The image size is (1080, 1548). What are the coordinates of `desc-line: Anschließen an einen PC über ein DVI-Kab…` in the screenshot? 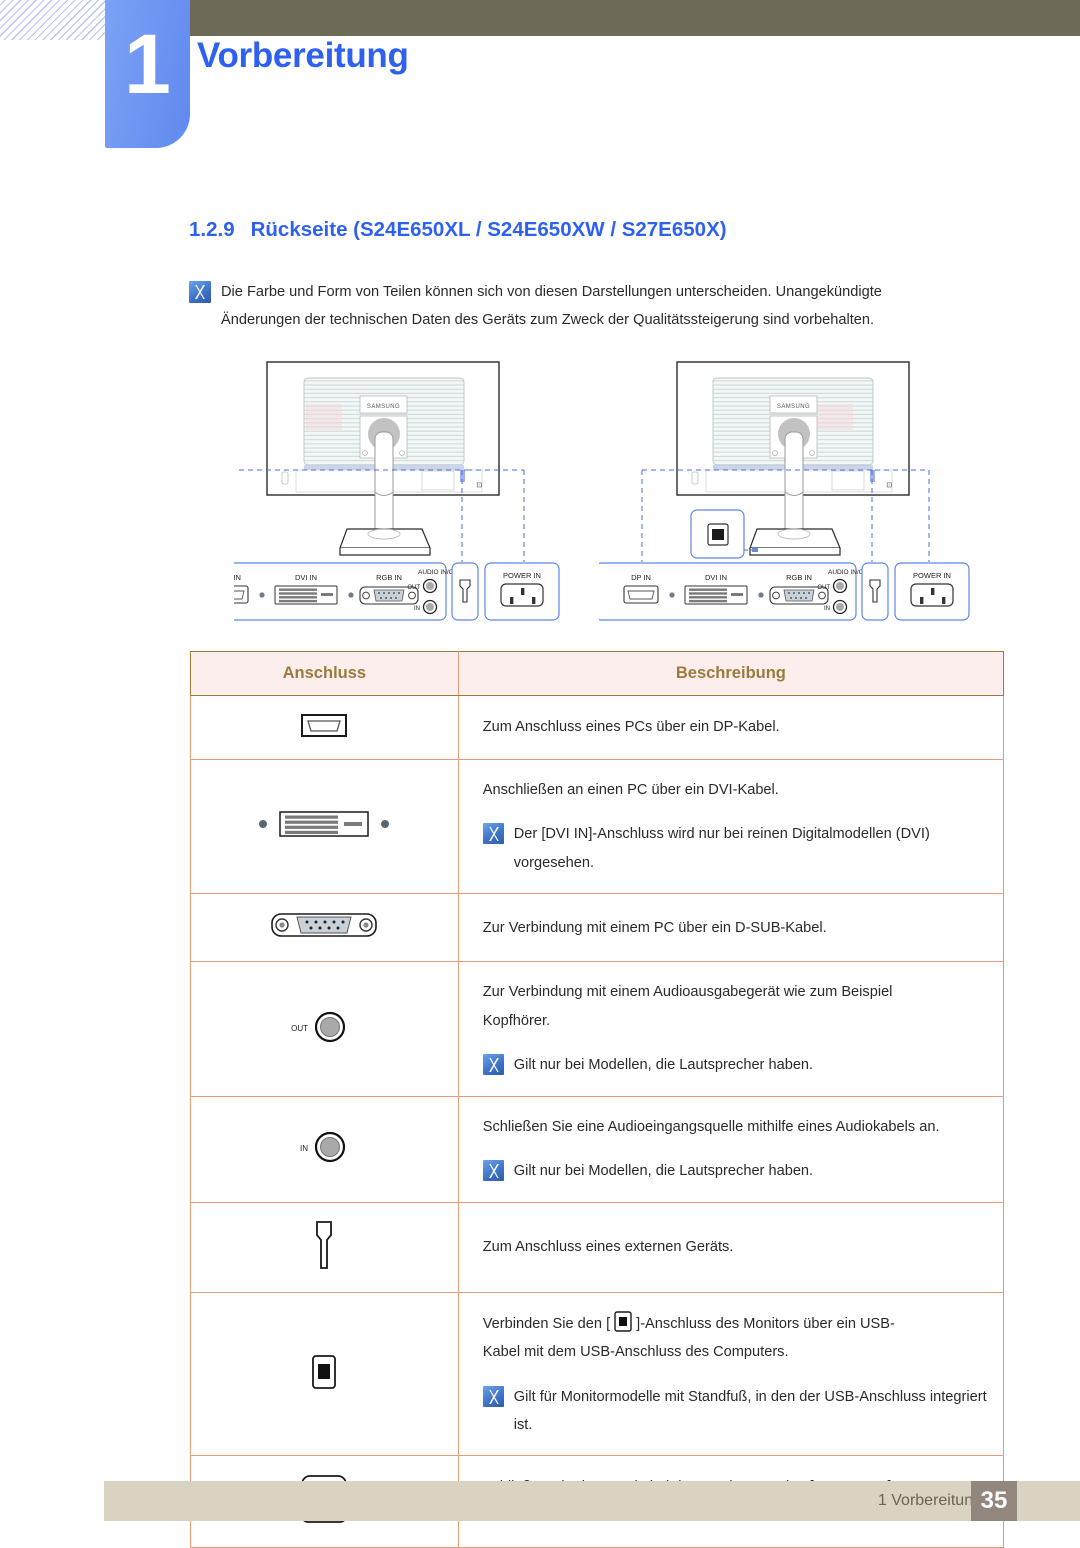 It's located at (630, 790).